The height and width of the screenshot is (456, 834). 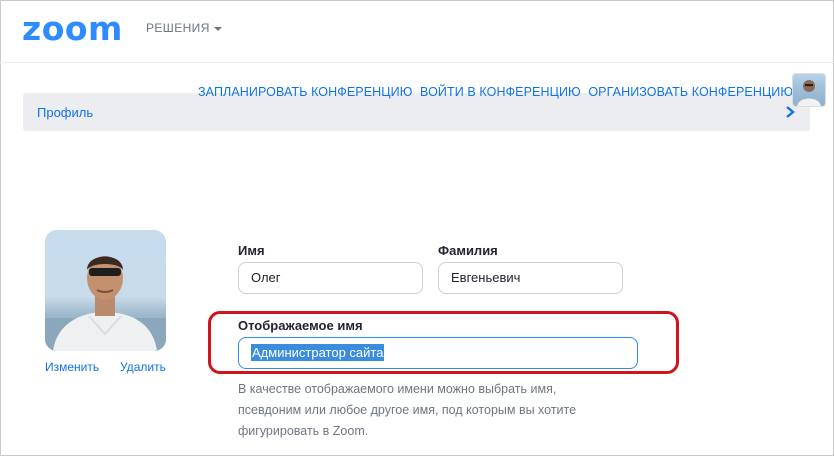 I want to click on last-name-value: Евгеньевич, so click(x=486, y=277).